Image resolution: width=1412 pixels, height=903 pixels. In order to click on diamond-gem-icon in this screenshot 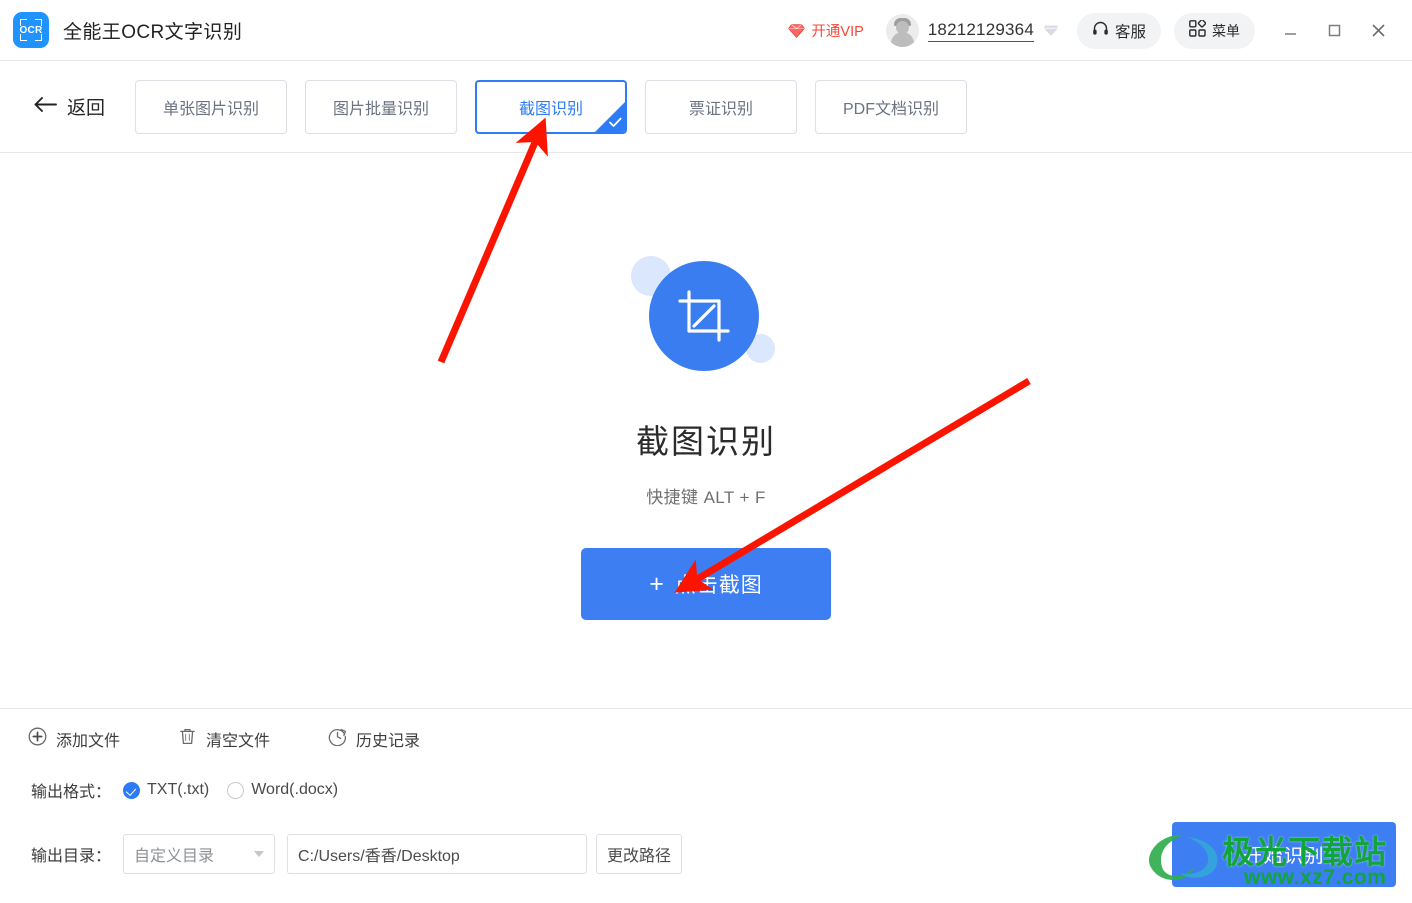, I will do `click(797, 30)`.